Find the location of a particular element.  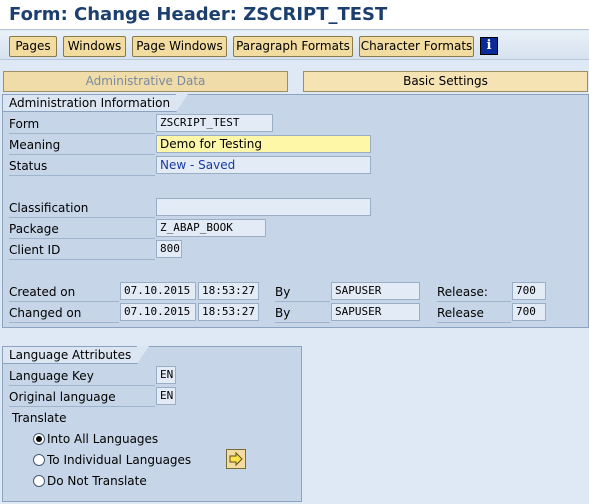

page-title: Form: Change Header: ZSCRIPT_TEST is located at coordinates (198, 14).